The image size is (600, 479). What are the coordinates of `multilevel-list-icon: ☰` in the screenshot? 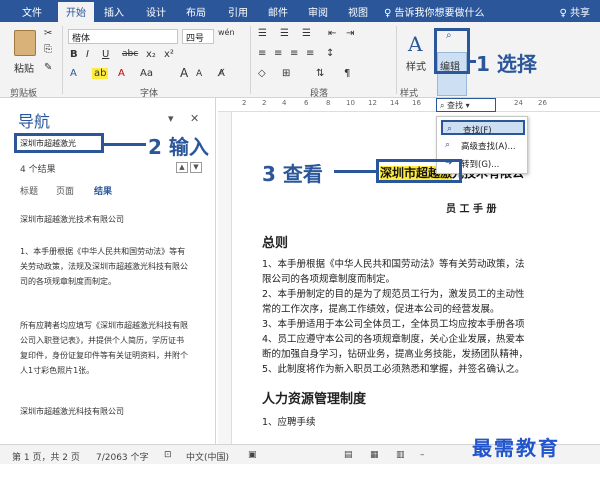 It's located at (306, 33).